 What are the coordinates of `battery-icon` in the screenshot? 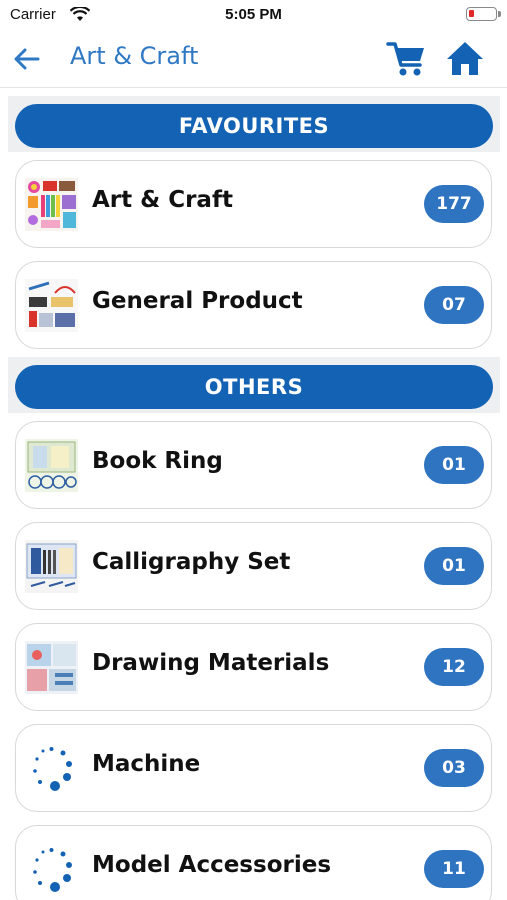 It's located at (483, 14).